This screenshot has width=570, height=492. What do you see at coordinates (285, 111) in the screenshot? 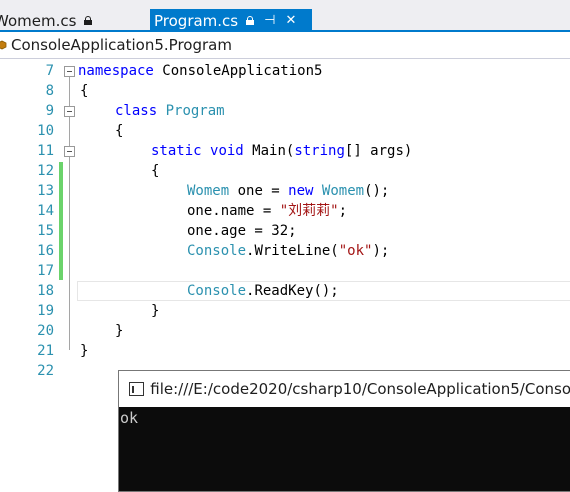
I see `code-line: 9 class Program` at bounding box center [285, 111].